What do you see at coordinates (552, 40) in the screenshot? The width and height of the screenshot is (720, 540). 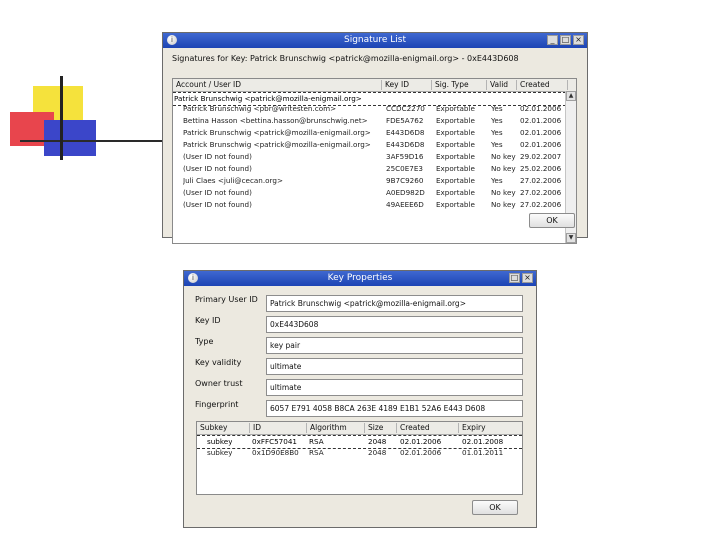 I see `minimize-button: _` at bounding box center [552, 40].